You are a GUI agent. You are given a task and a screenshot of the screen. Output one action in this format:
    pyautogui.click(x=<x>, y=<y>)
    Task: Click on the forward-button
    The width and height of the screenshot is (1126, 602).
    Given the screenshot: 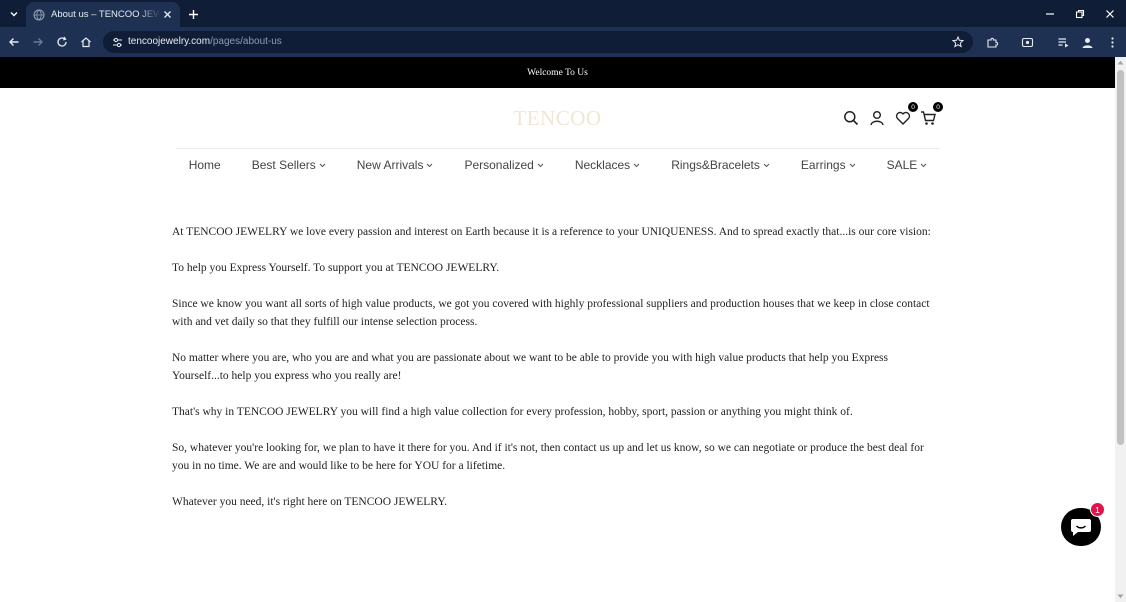 What is the action you would take?
    pyautogui.click(x=38, y=42)
    